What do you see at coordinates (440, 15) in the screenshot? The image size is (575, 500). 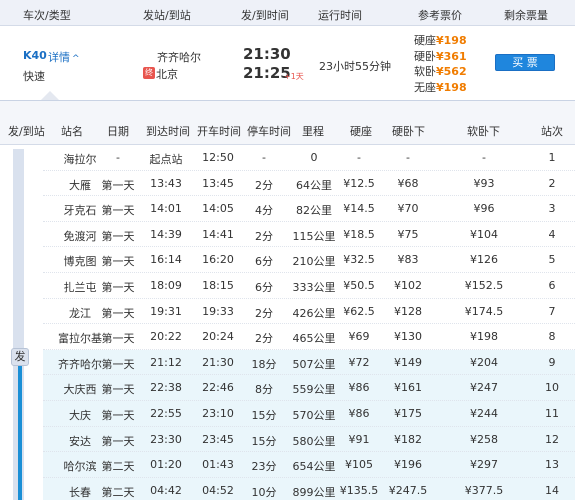 I see `header-fares: 参考票价` at bounding box center [440, 15].